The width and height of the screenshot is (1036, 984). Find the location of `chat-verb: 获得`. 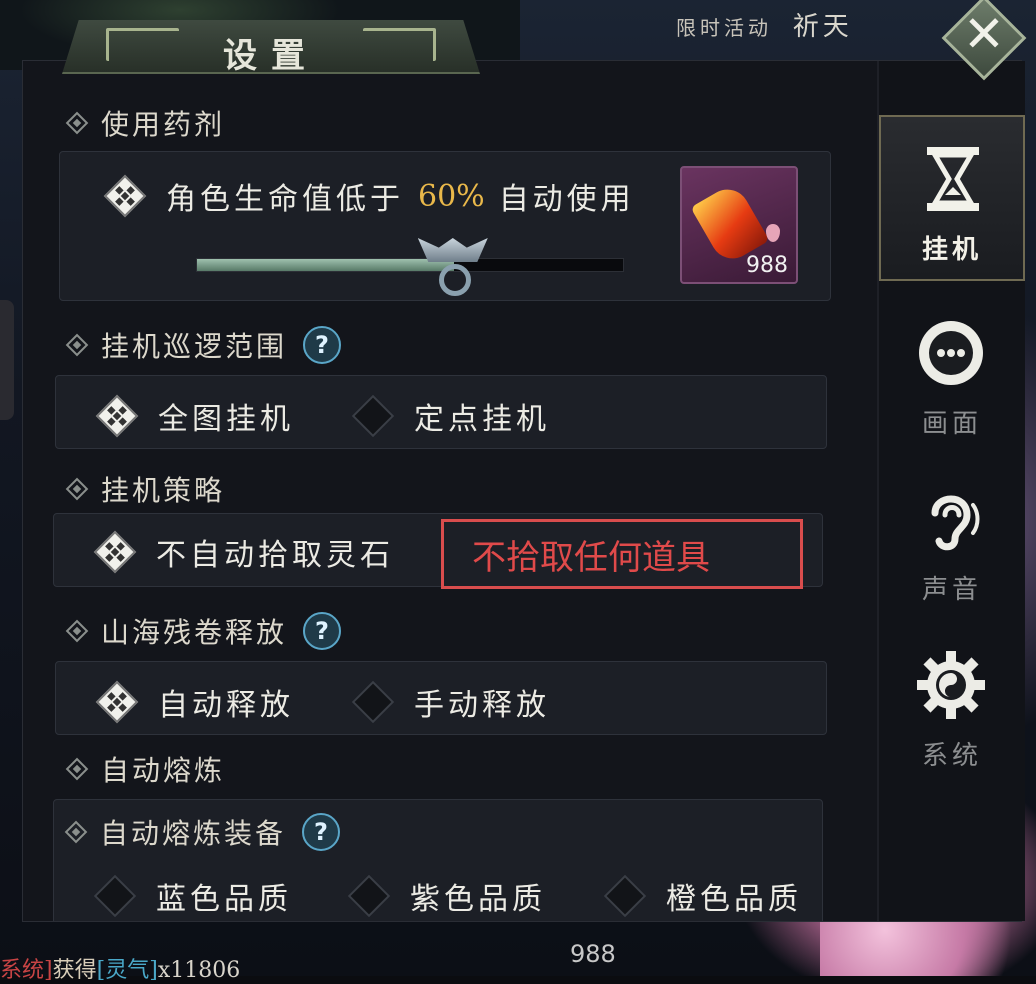

chat-verb: 获得 is located at coordinates (74, 970).